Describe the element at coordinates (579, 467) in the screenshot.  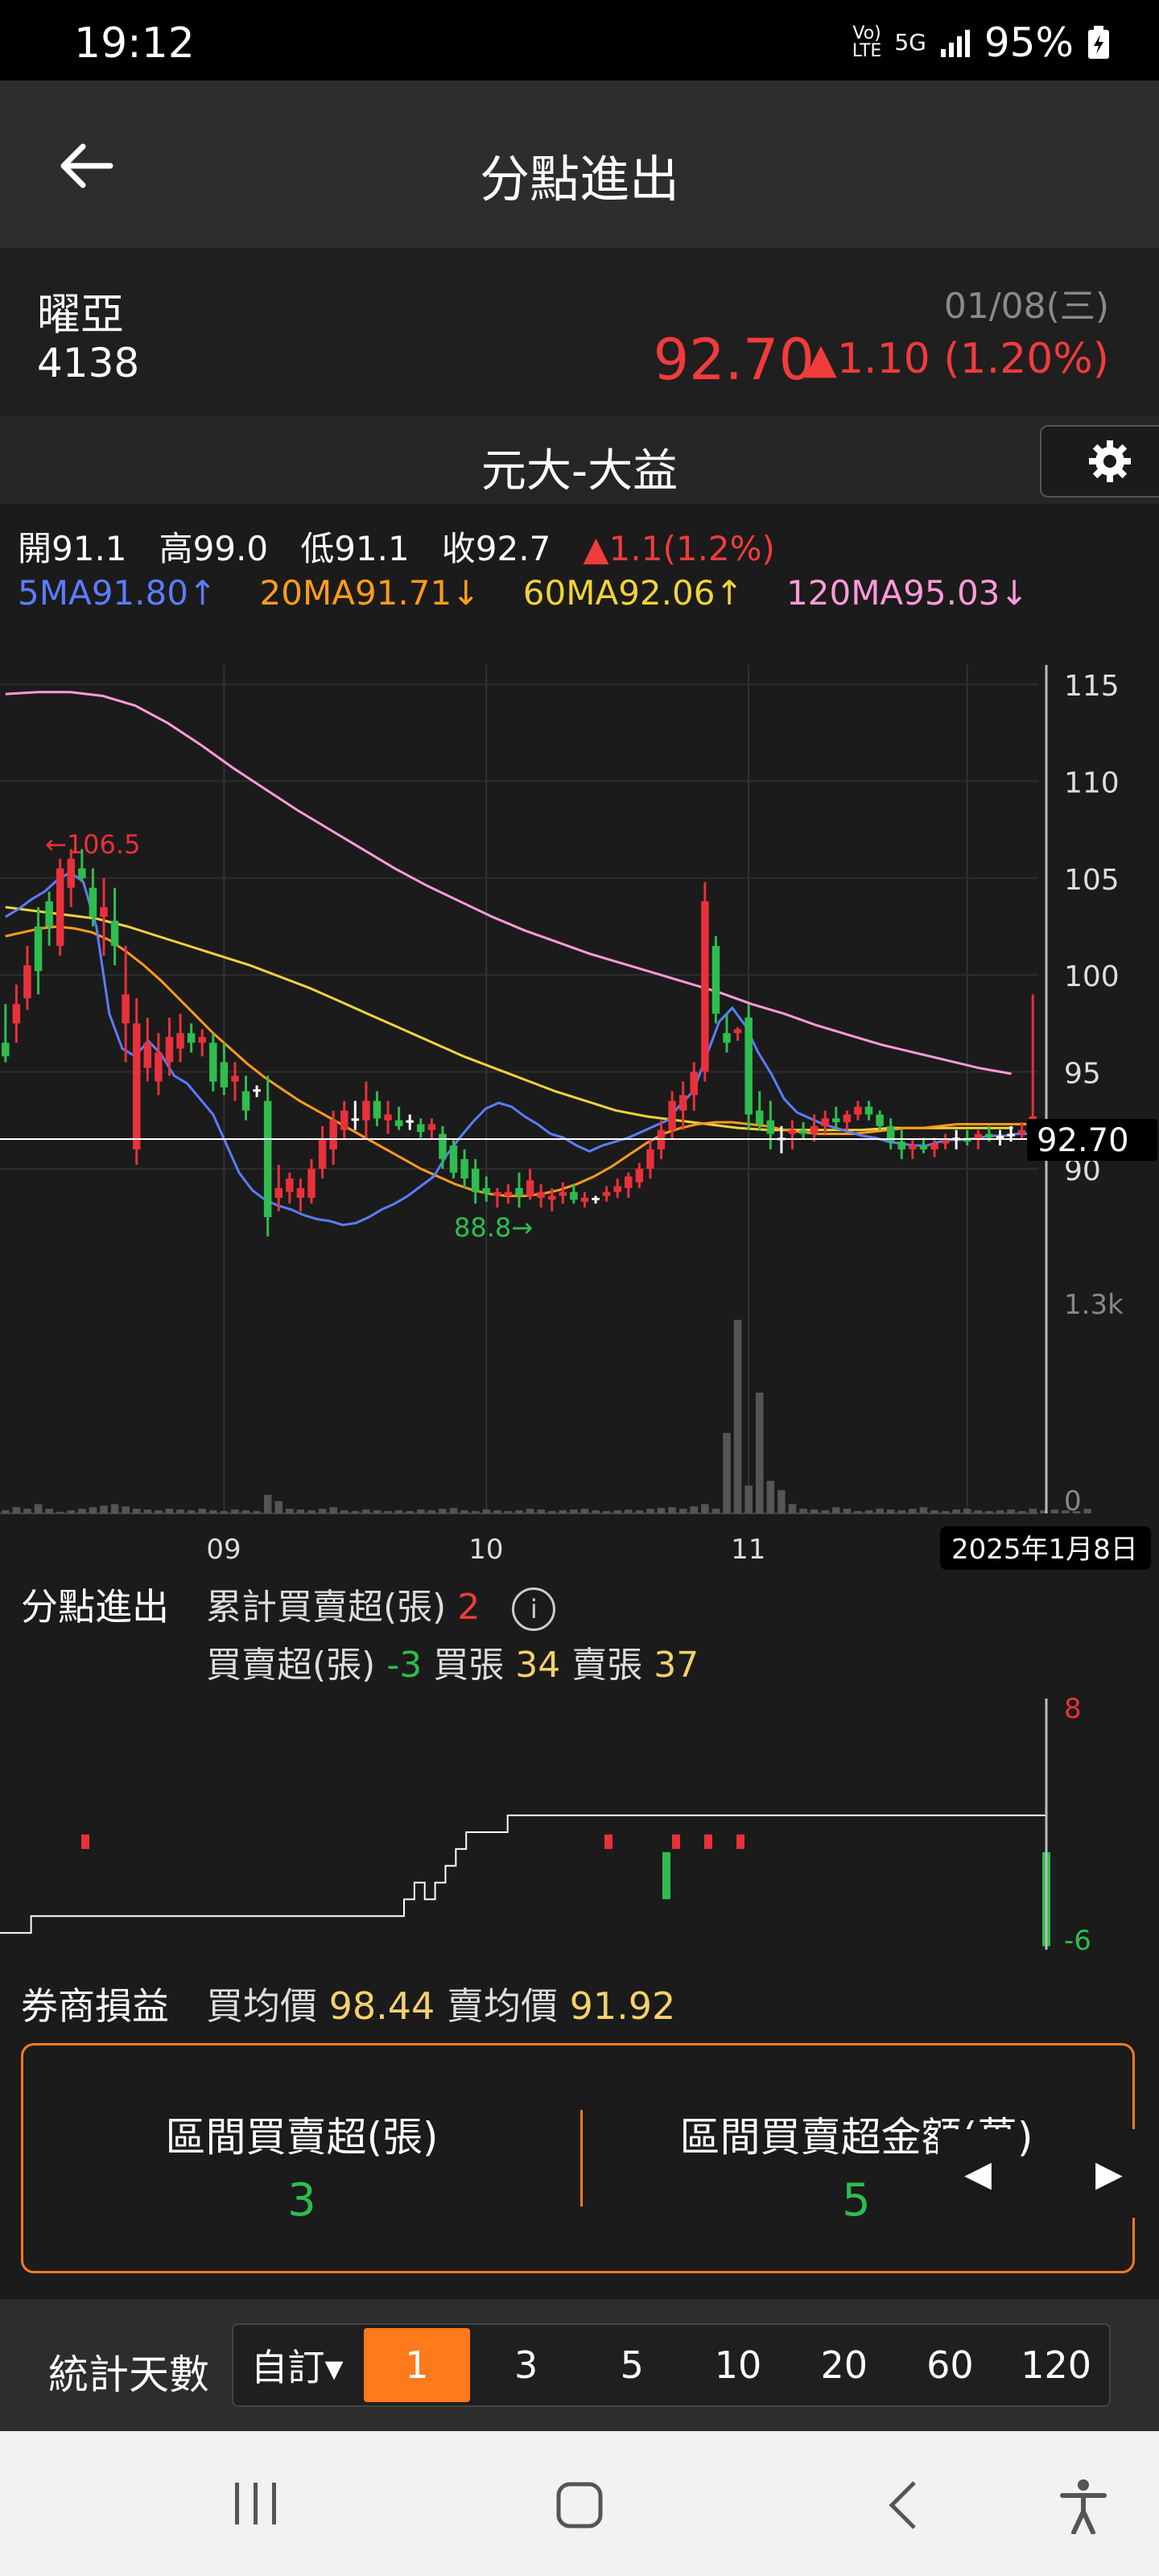
I see `broker-name: 元大-大益` at that location.